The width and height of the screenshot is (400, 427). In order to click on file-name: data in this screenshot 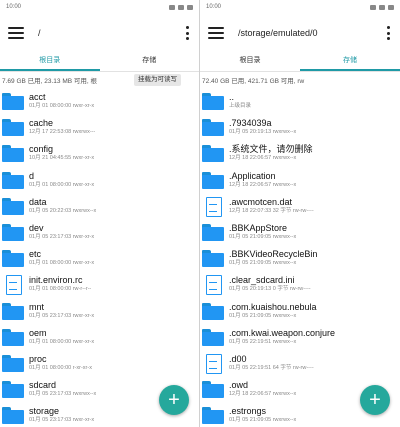, I will do `click(38, 201)`.